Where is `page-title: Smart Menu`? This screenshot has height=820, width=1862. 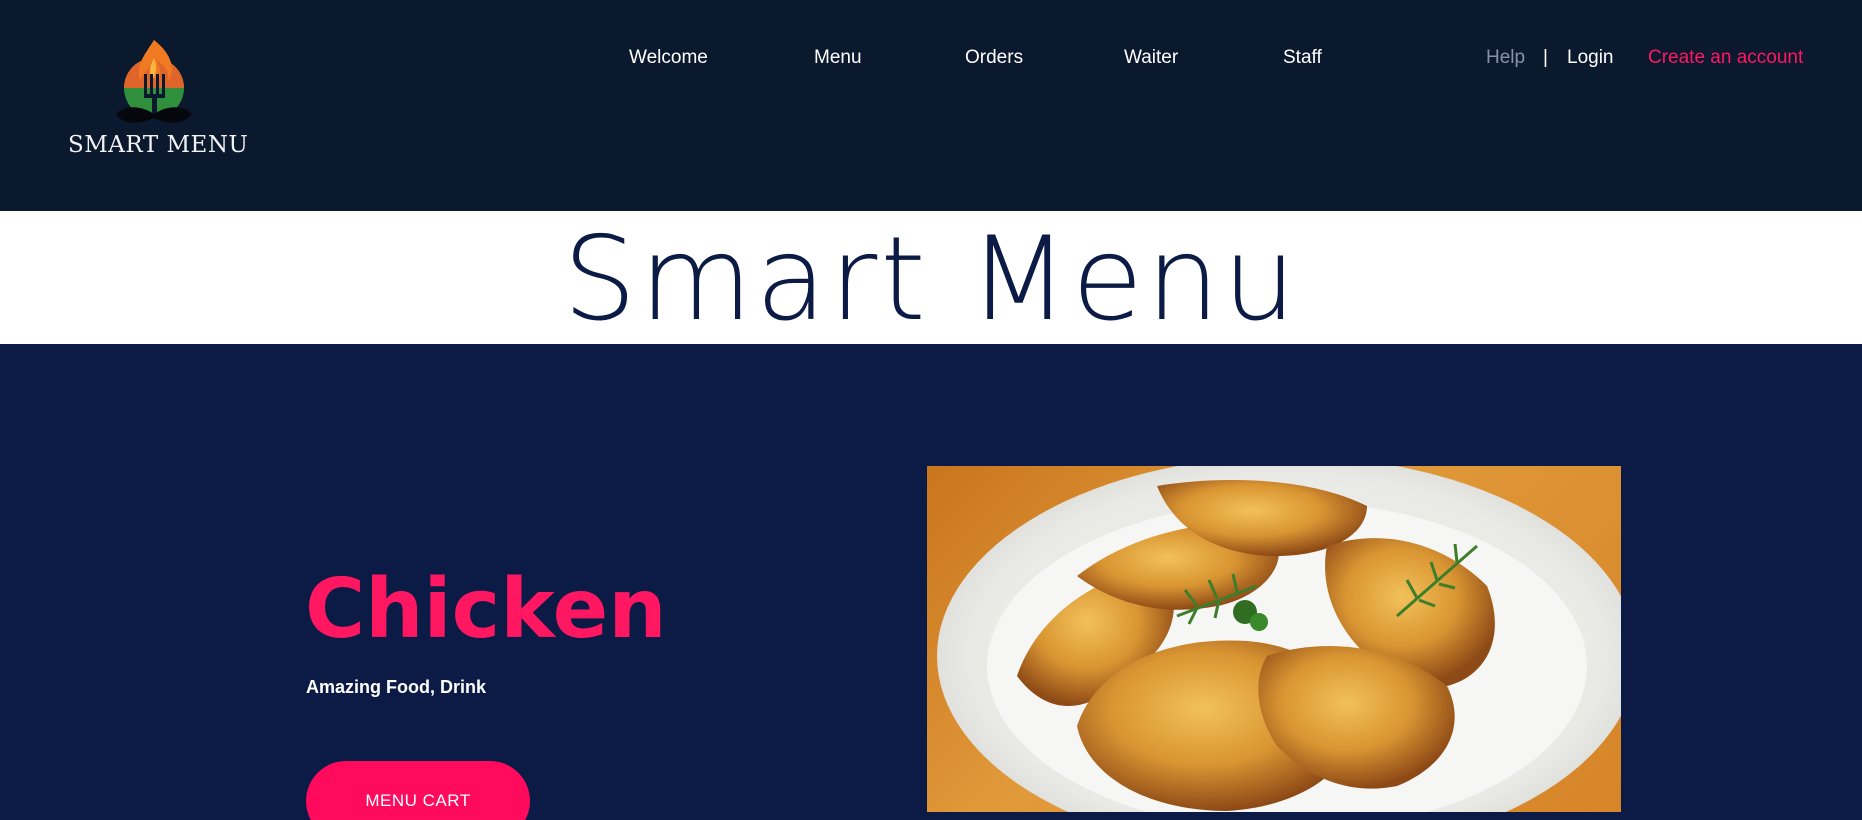
page-title: Smart Menu is located at coordinates (931, 279).